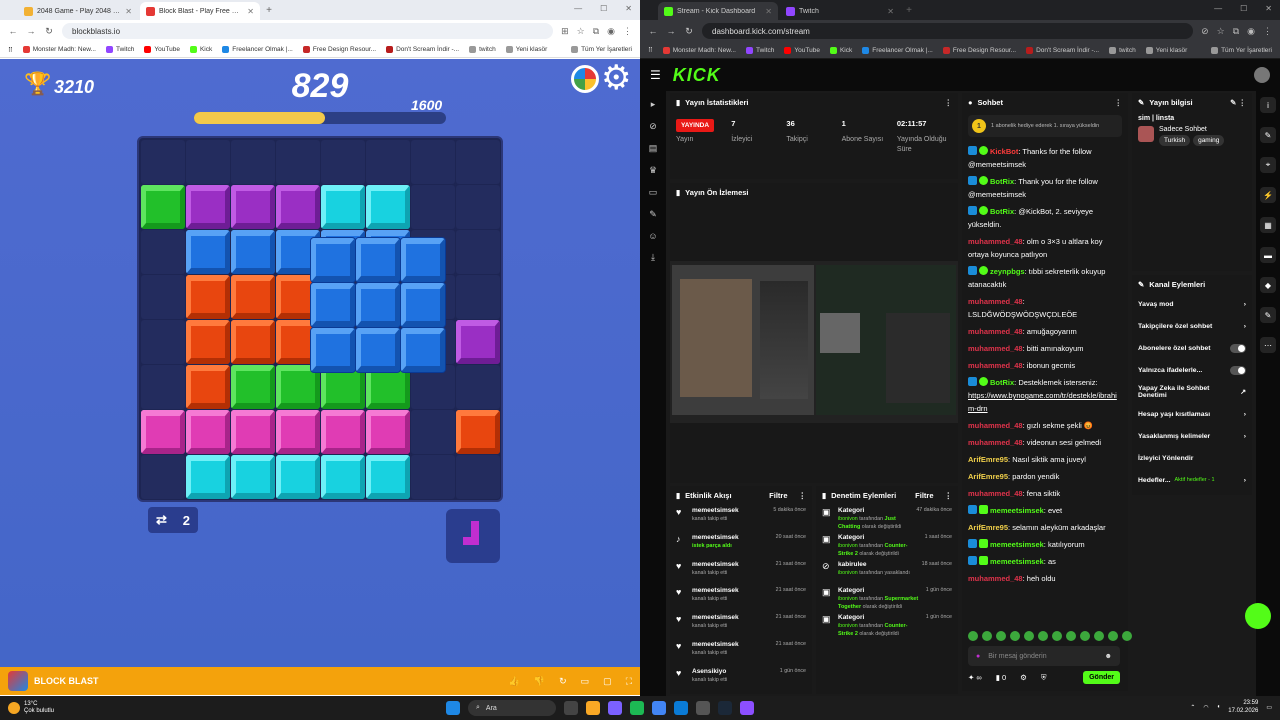 This screenshot has width=1280, height=720. What do you see at coordinates (120, 49) in the screenshot?
I see `bookmark: Twitch` at bounding box center [120, 49].